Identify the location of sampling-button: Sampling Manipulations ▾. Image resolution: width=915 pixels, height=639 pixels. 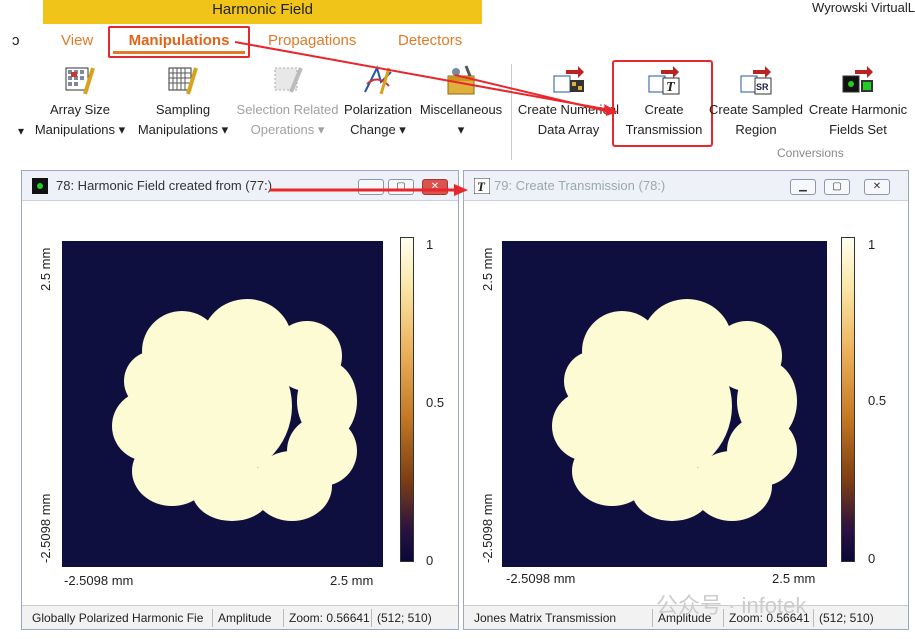
(183, 102).